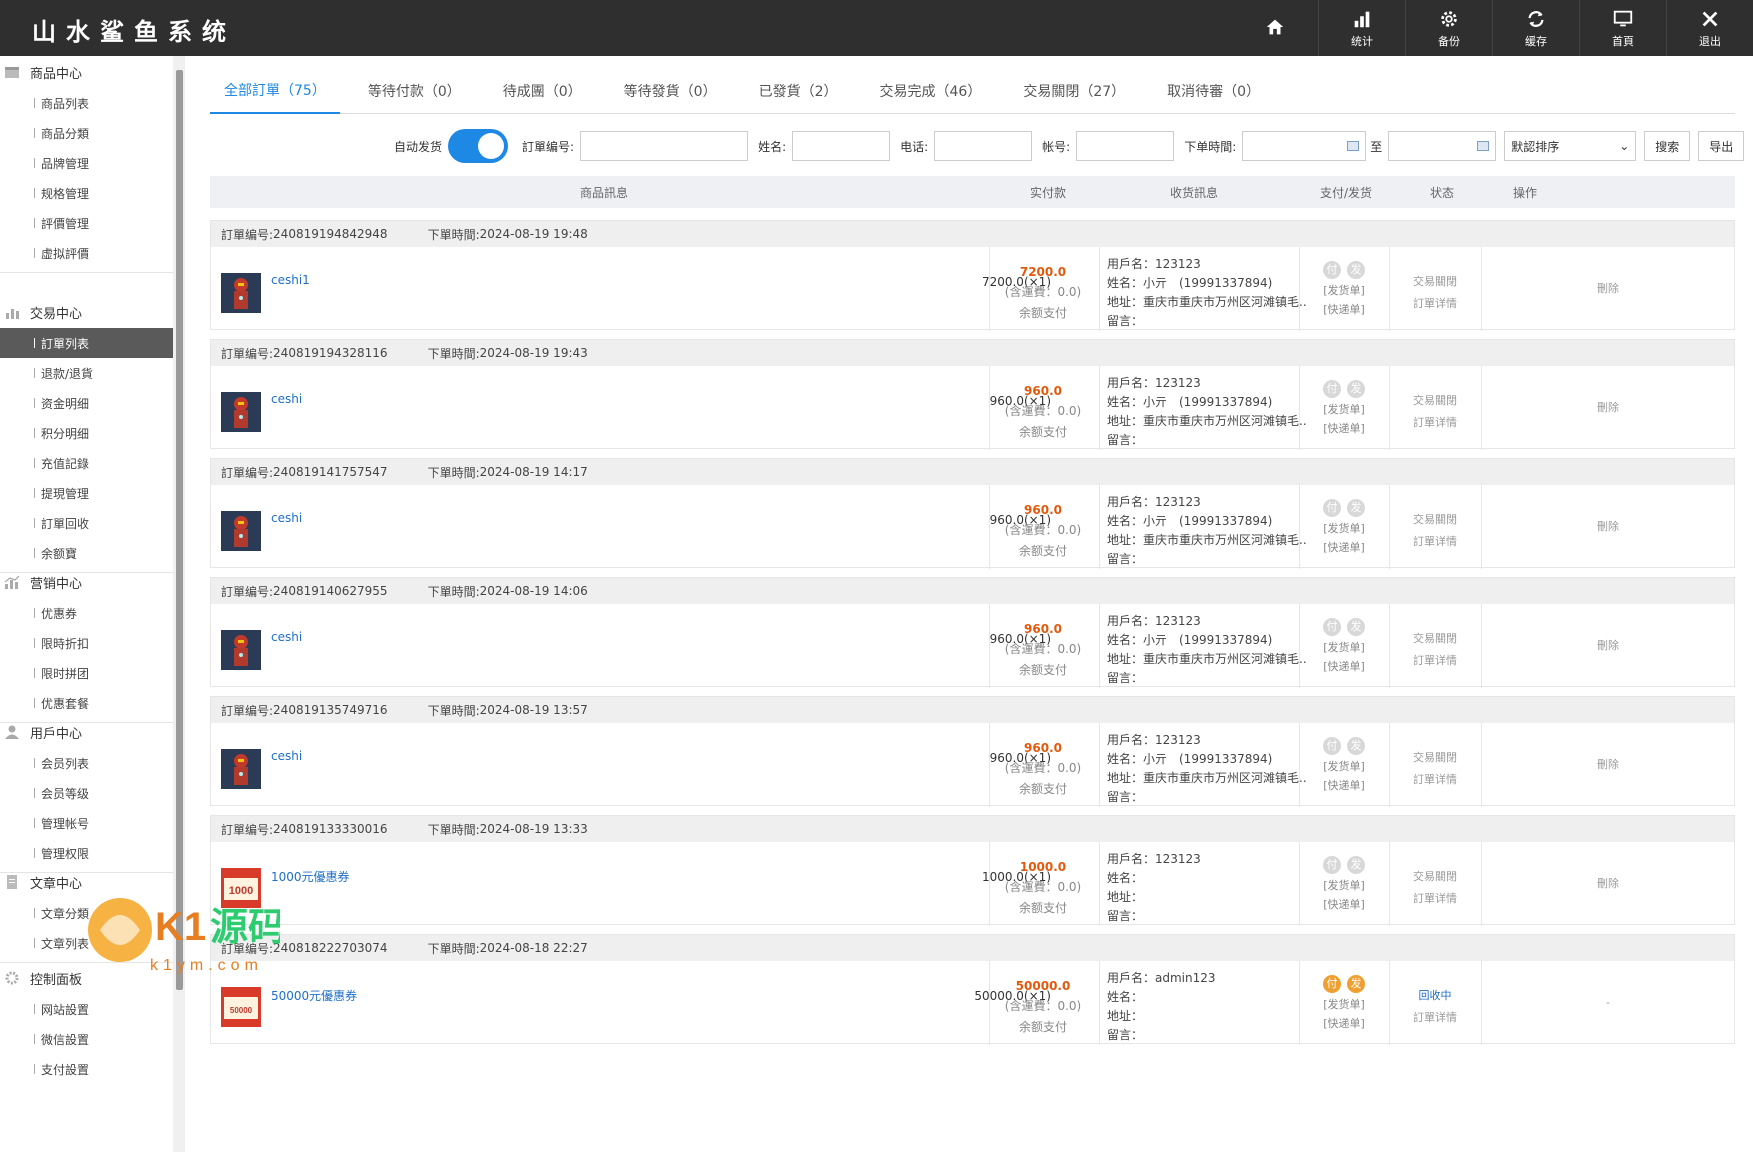 The image size is (1753, 1152). I want to click on sidebar-item: 微信設置, so click(86, 1039).